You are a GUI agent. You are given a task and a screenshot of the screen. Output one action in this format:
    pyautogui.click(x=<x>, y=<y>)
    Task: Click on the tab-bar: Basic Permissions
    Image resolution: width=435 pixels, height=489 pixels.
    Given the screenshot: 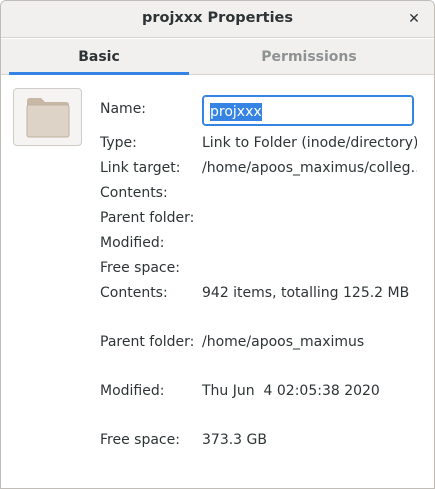 What is the action you would take?
    pyautogui.click(x=217, y=57)
    